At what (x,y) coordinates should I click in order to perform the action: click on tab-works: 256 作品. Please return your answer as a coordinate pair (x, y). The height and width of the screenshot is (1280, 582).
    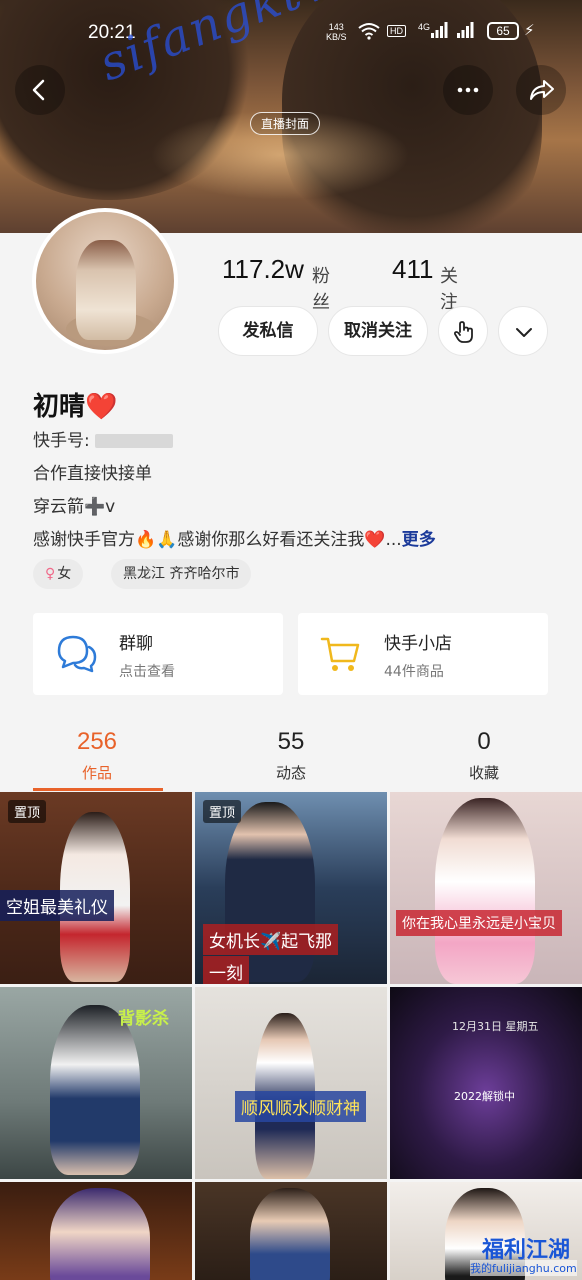
    Looking at the image, I should click on (97, 755).